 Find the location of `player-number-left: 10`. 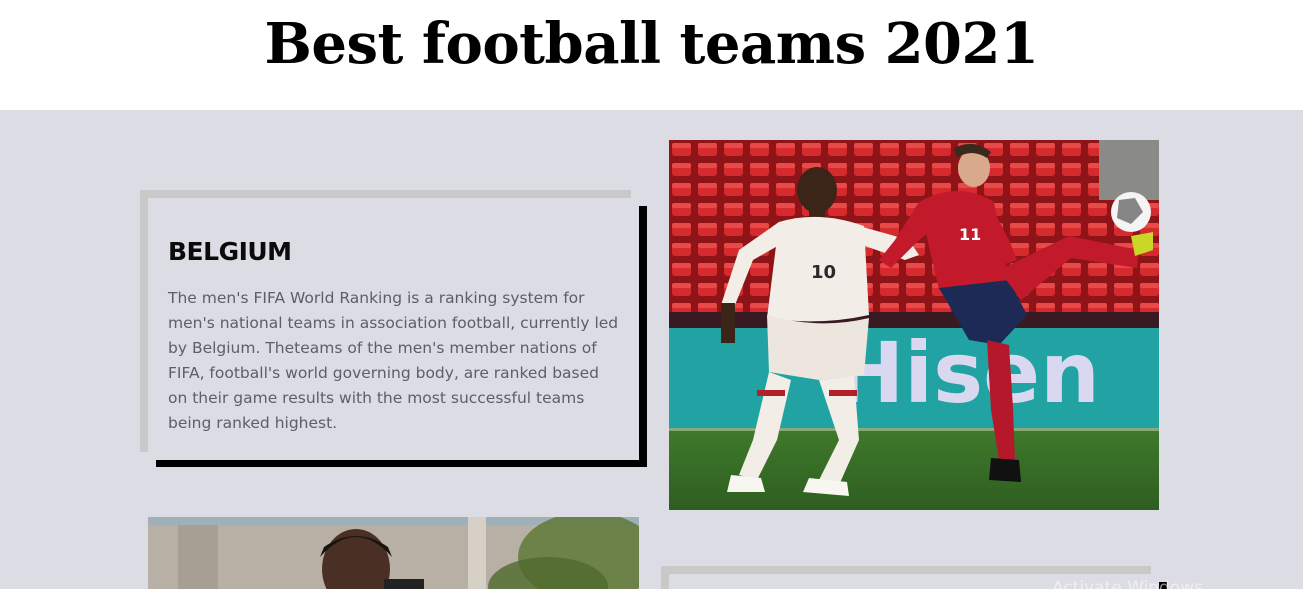

player-number-left: 10 is located at coordinates (823, 272).